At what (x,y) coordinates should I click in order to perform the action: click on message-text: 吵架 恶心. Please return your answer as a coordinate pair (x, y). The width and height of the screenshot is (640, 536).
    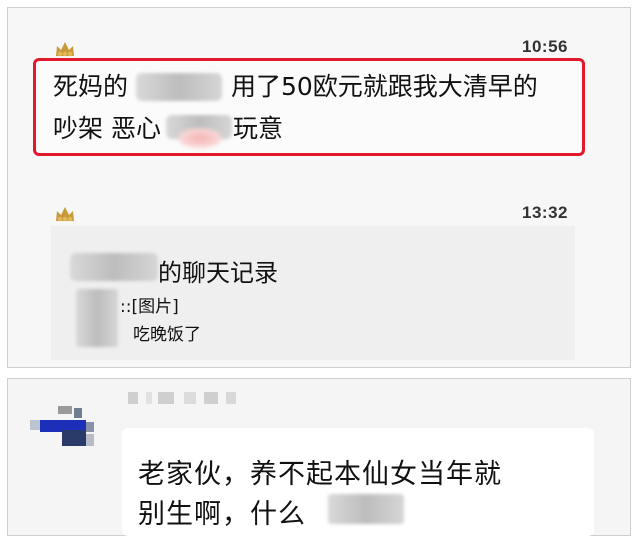
    Looking at the image, I should click on (107, 128).